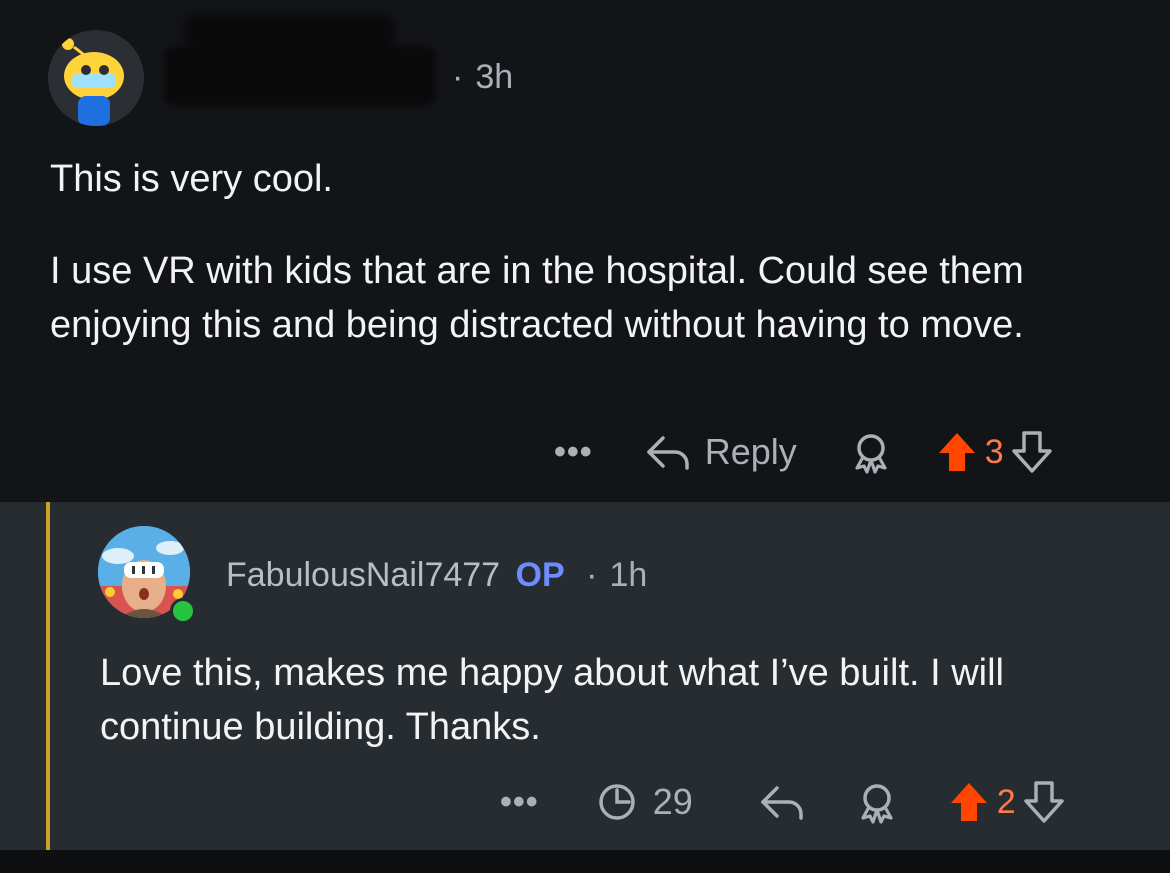  What do you see at coordinates (48, 676) in the screenshot?
I see `thread-line` at bounding box center [48, 676].